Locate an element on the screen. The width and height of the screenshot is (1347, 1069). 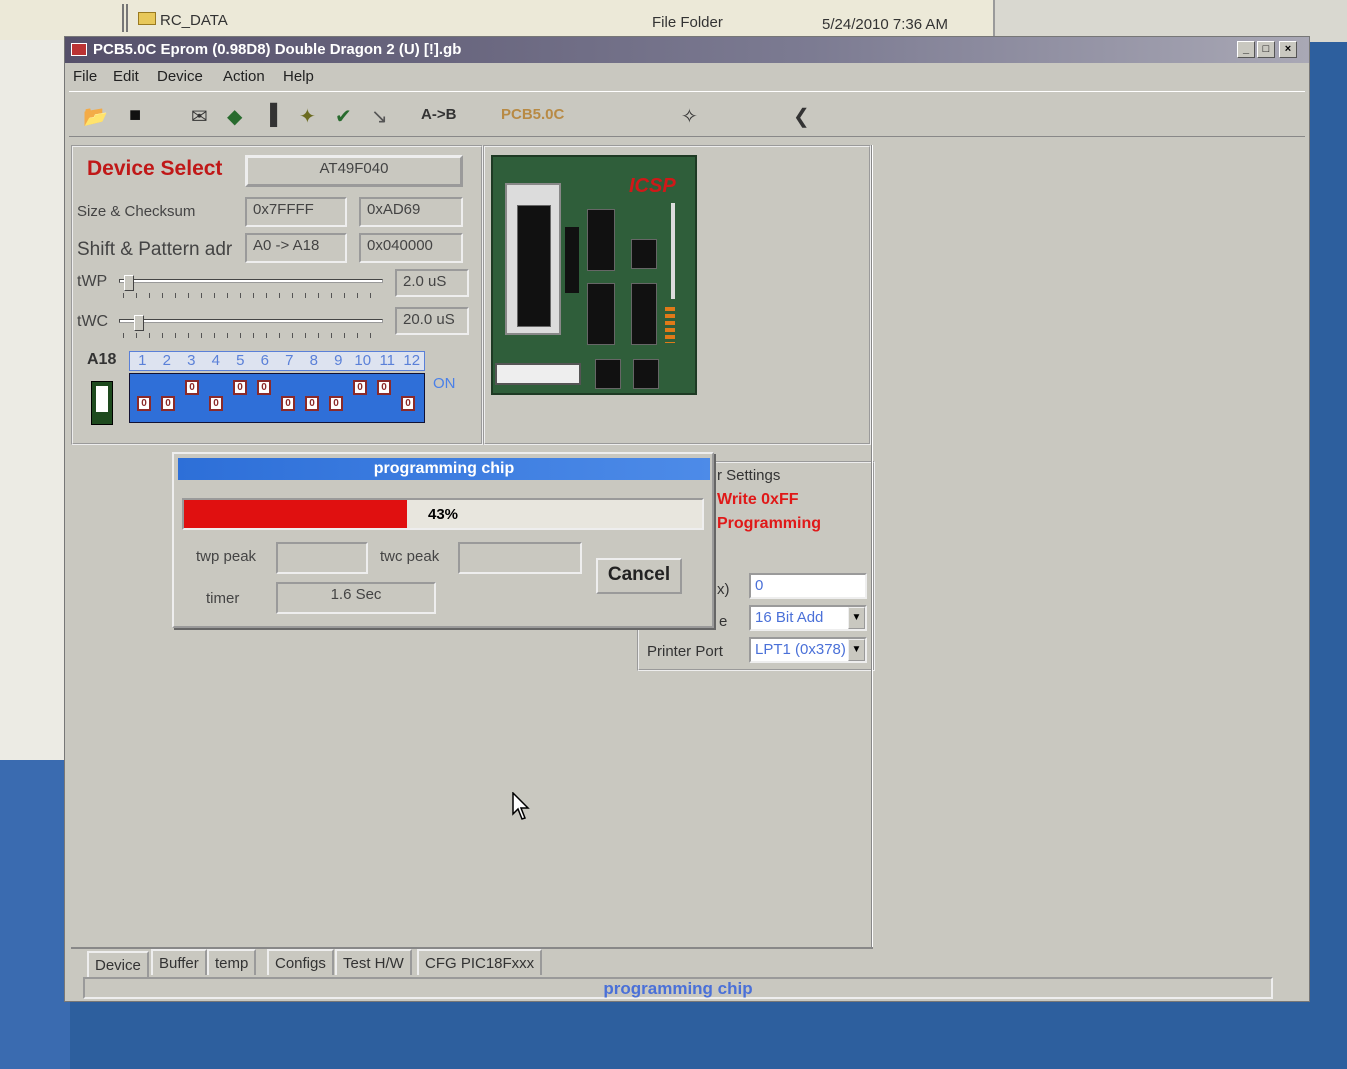
back-icon: ❮ is located at coordinates (801, 116).